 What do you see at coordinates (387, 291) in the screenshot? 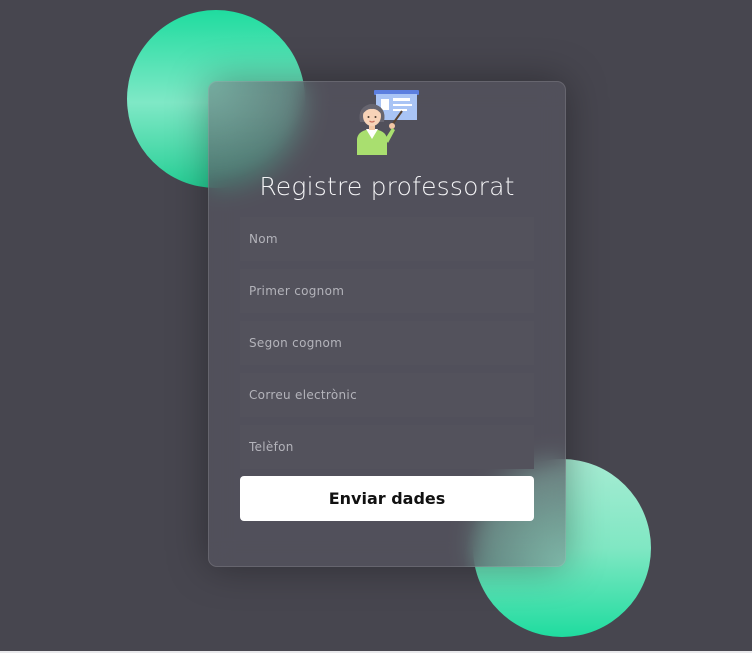
I see `primer-cognom-input` at bounding box center [387, 291].